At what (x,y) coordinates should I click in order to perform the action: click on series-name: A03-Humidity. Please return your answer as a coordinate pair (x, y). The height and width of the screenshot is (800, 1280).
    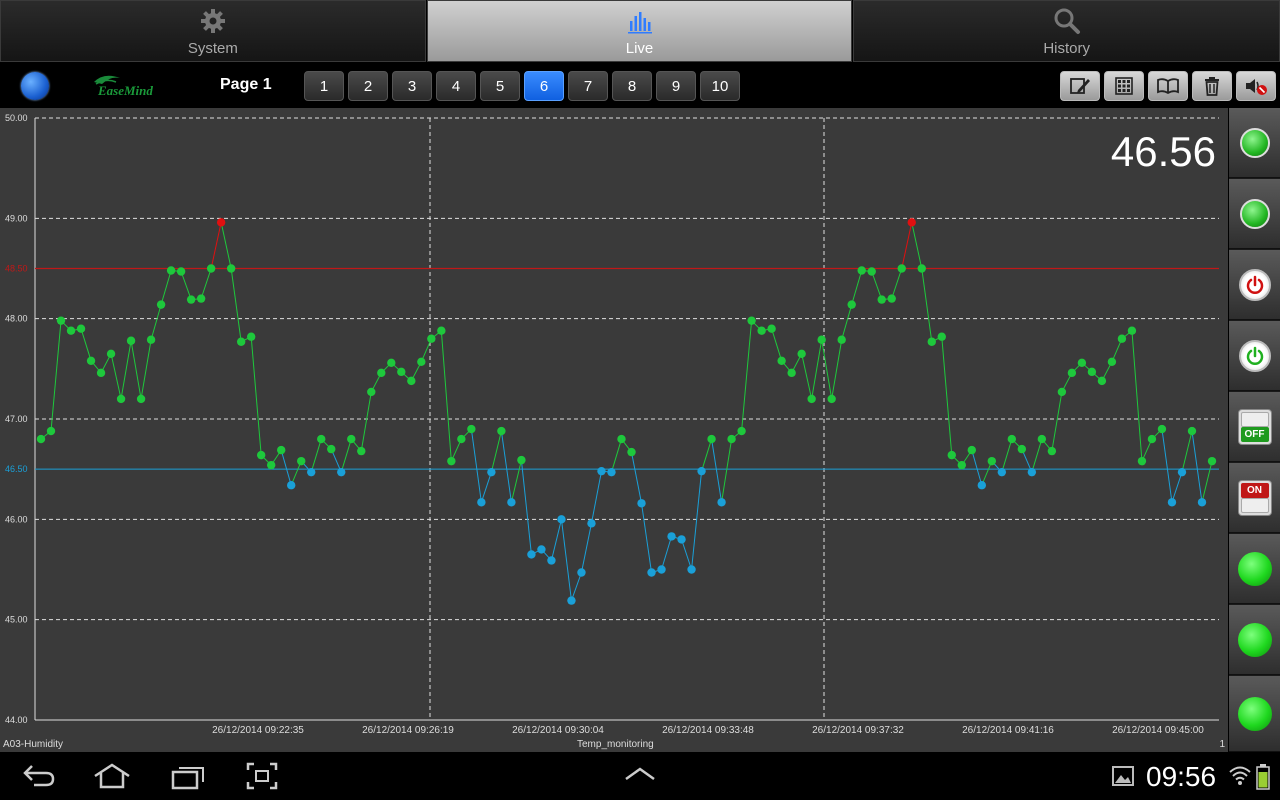
    Looking at the image, I should click on (33, 744).